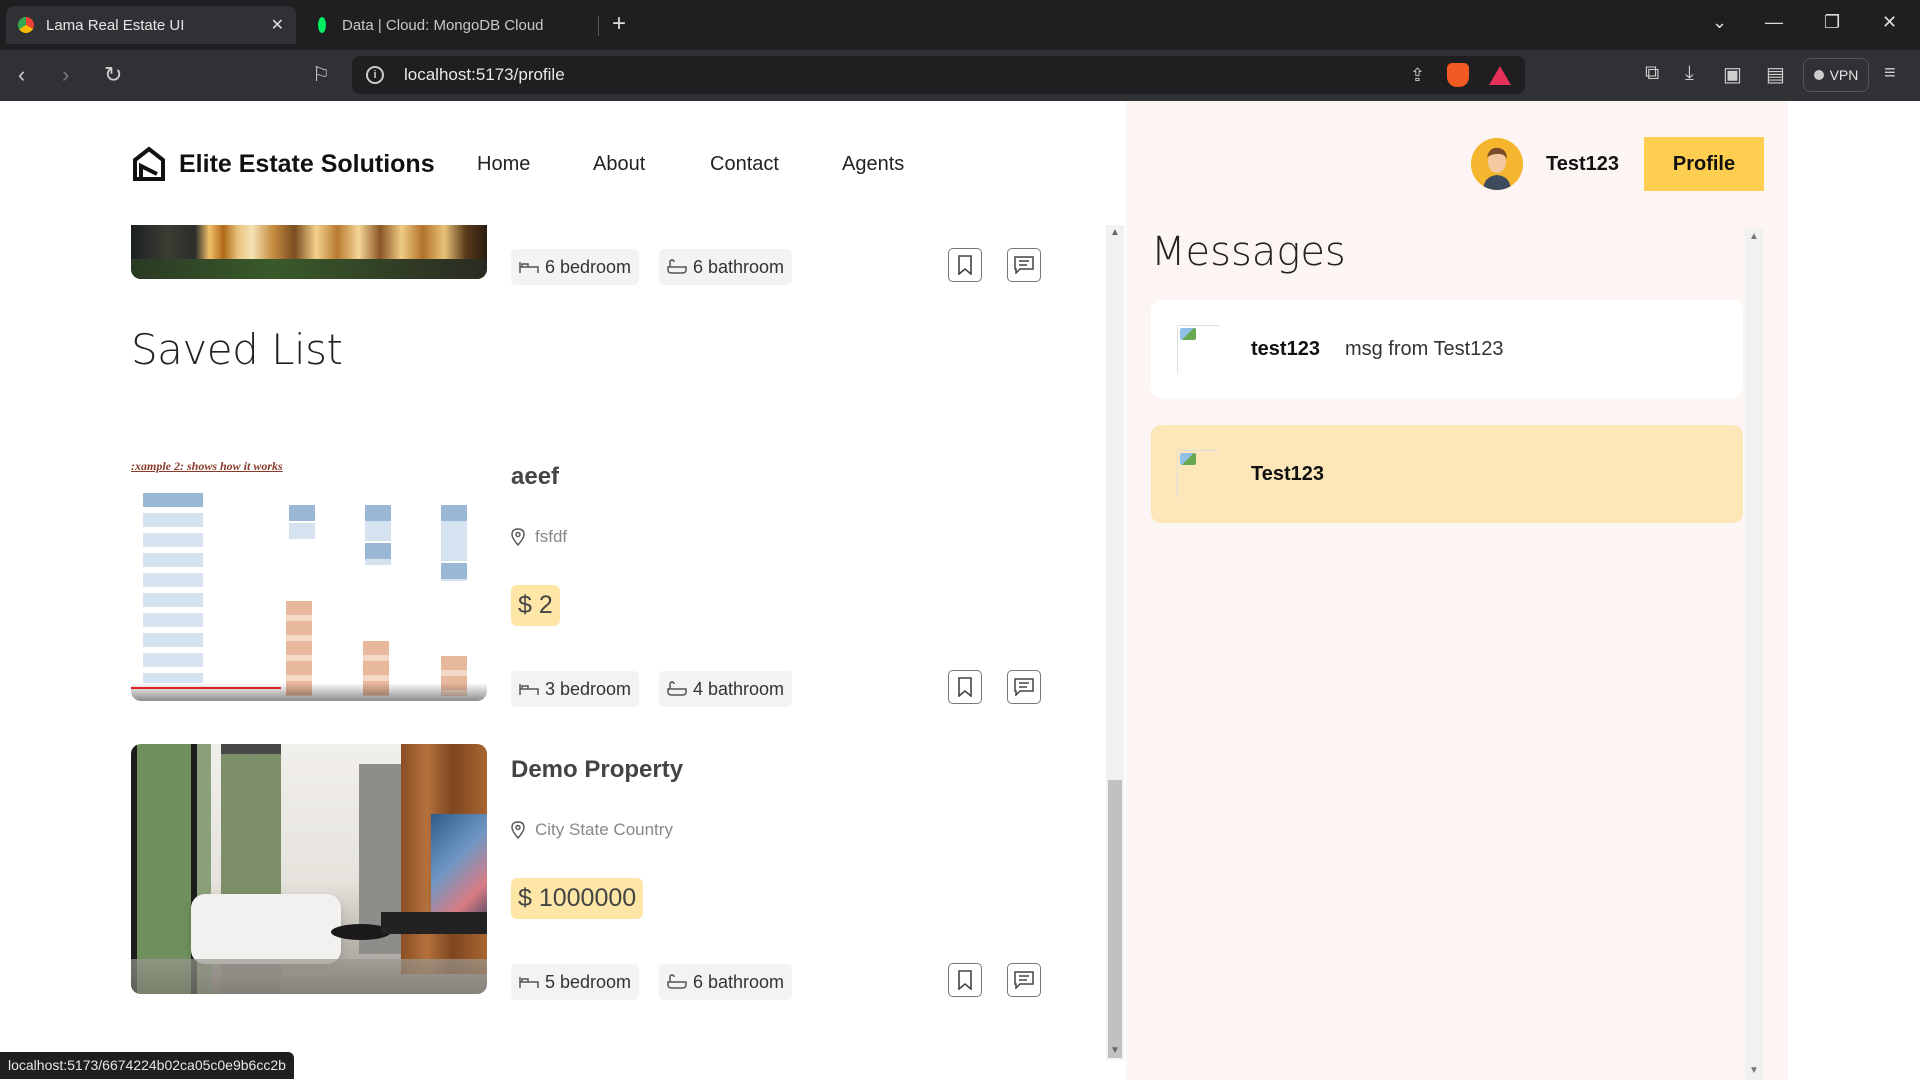 Image resolution: width=1920 pixels, height=1080 pixels. What do you see at coordinates (484, 75) in the screenshot?
I see `url-text: localhost:5173/profile` at bounding box center [484, 75].